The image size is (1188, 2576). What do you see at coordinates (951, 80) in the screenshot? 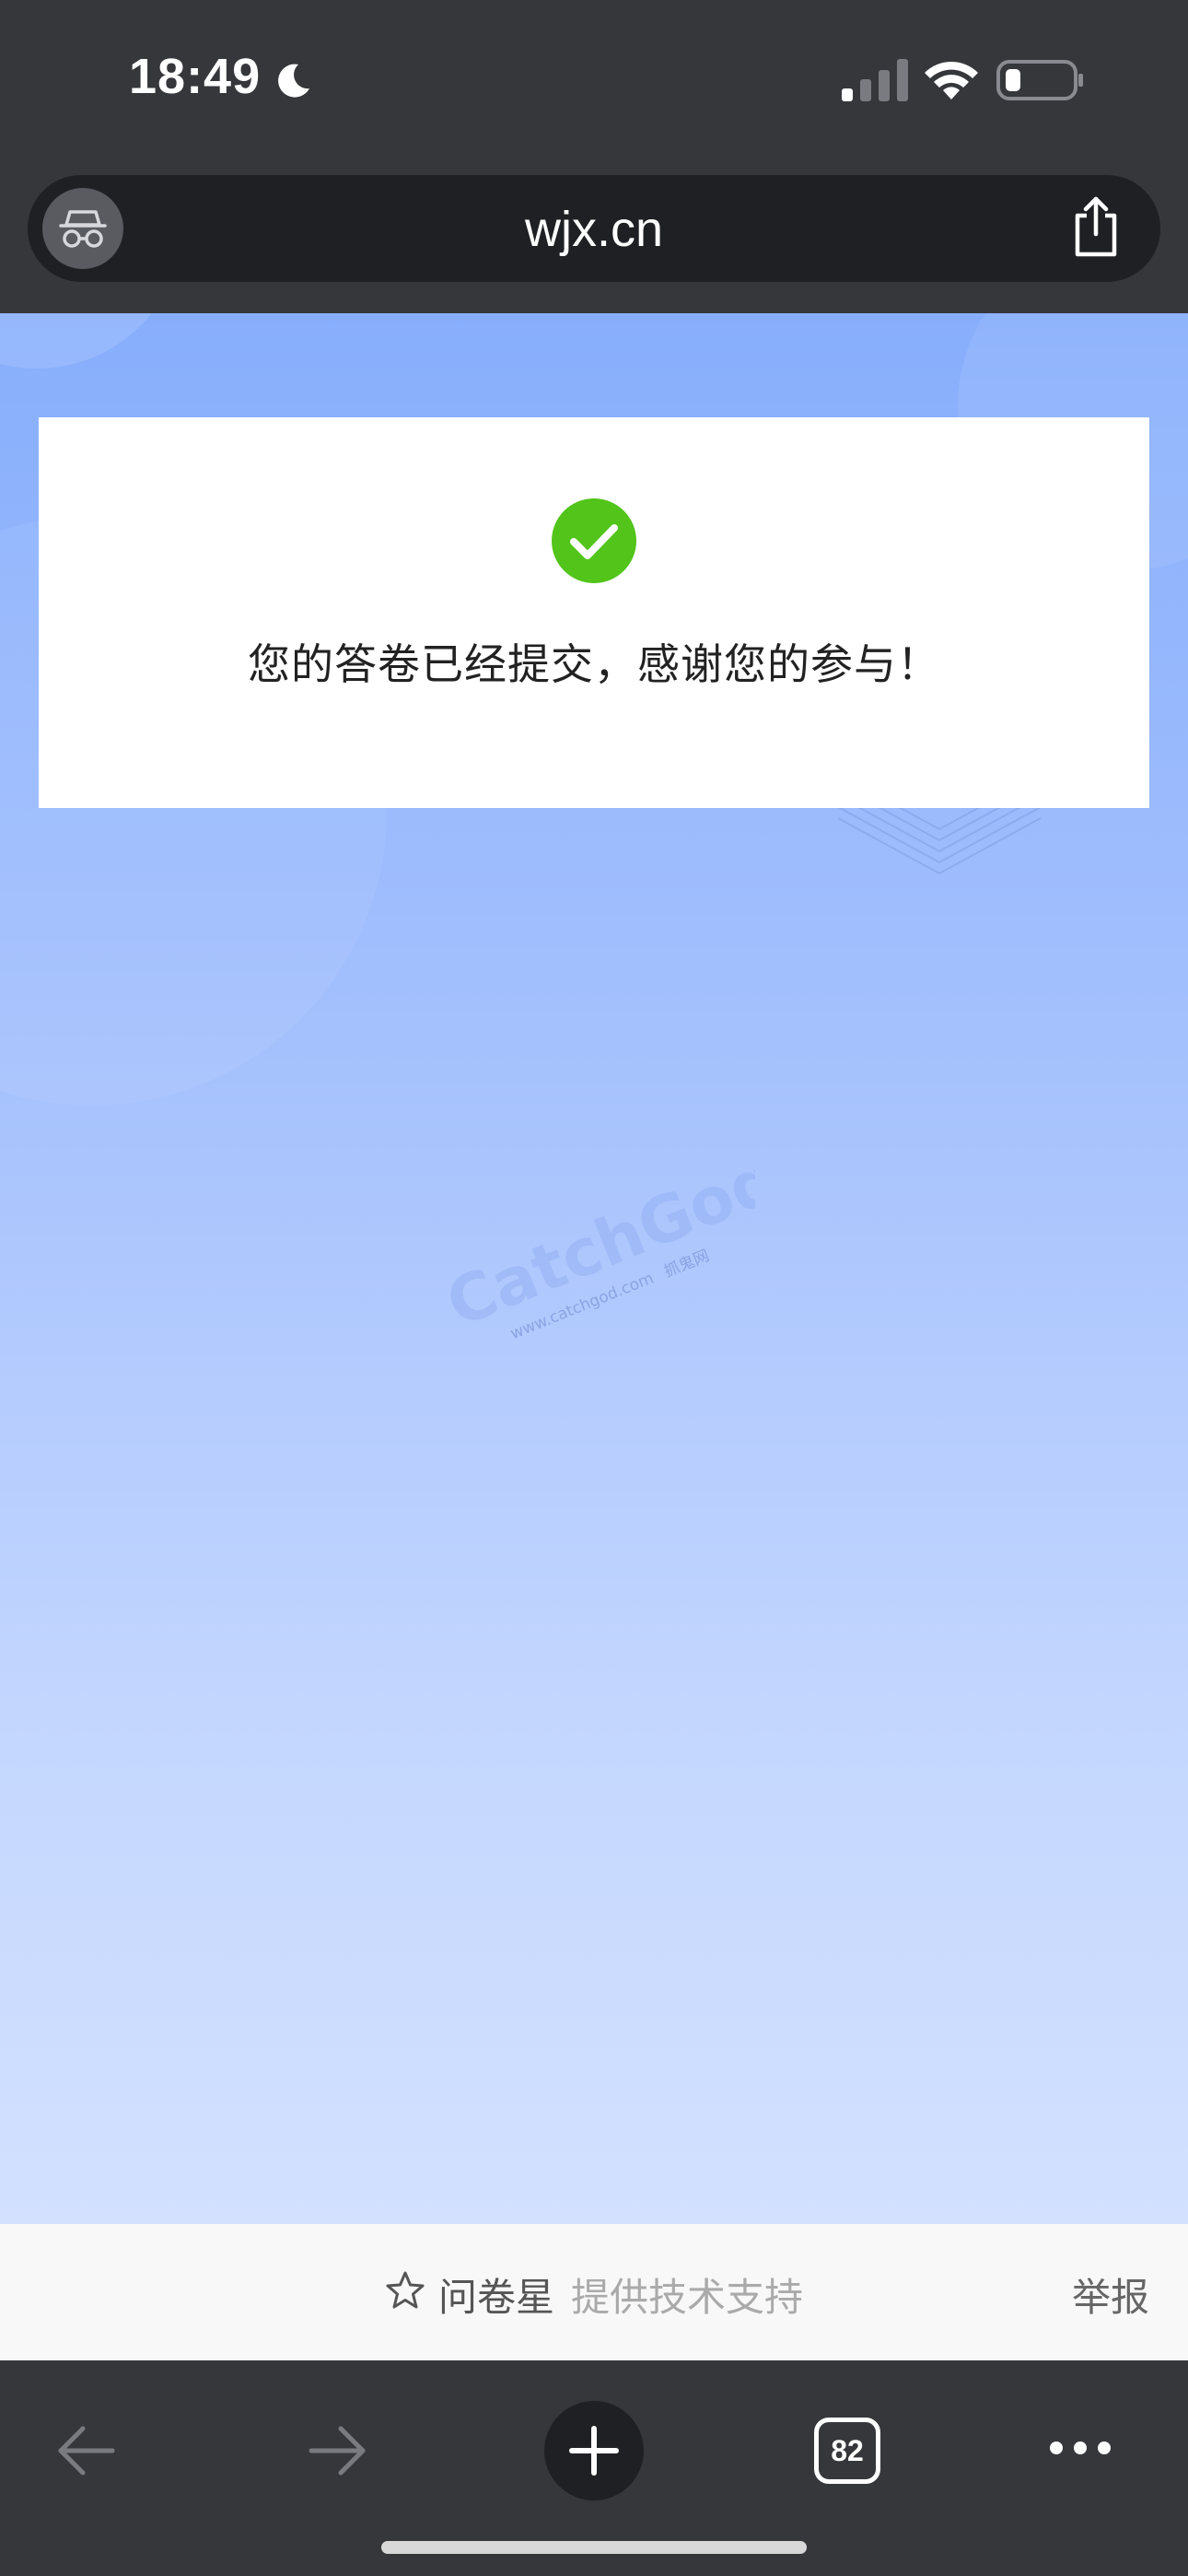
I see `wifi-icon` at bounding box center [951, 80].